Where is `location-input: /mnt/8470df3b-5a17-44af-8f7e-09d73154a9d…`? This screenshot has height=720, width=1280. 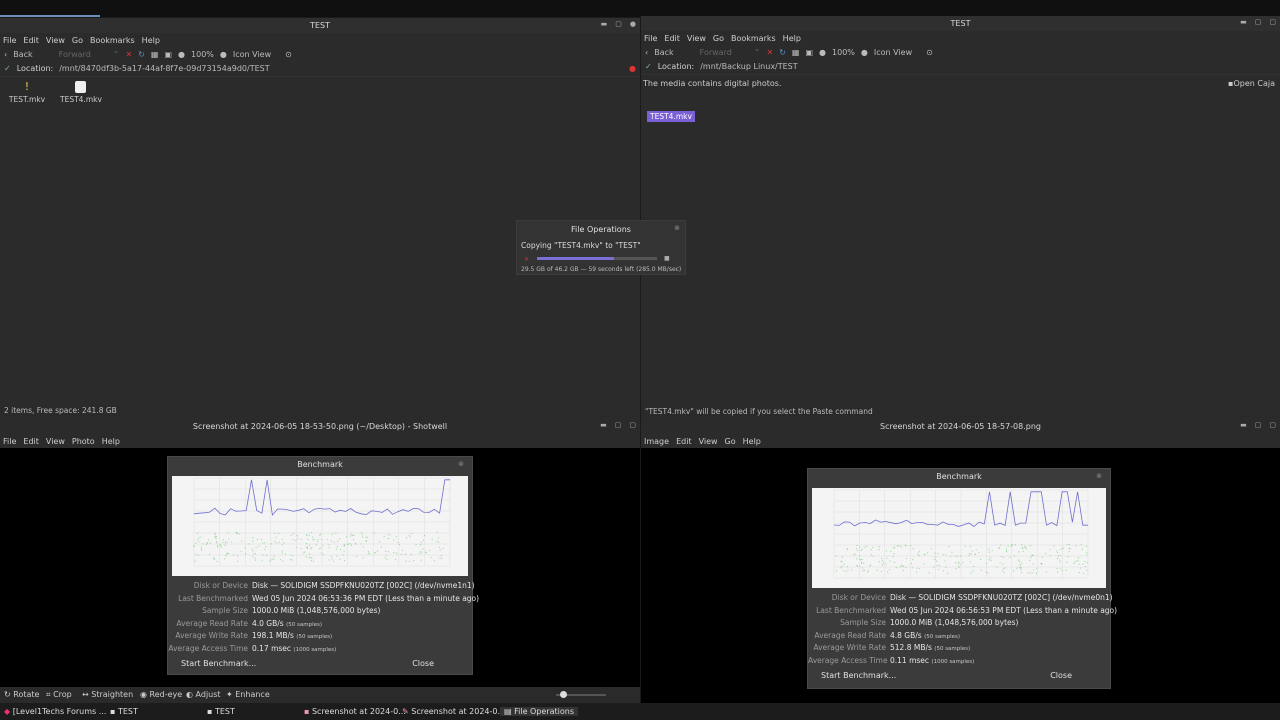
location-input: /mnt/8470df3b-5a17-44af-8f7e-09d73154a9d… is located at coordinates (164, 68).